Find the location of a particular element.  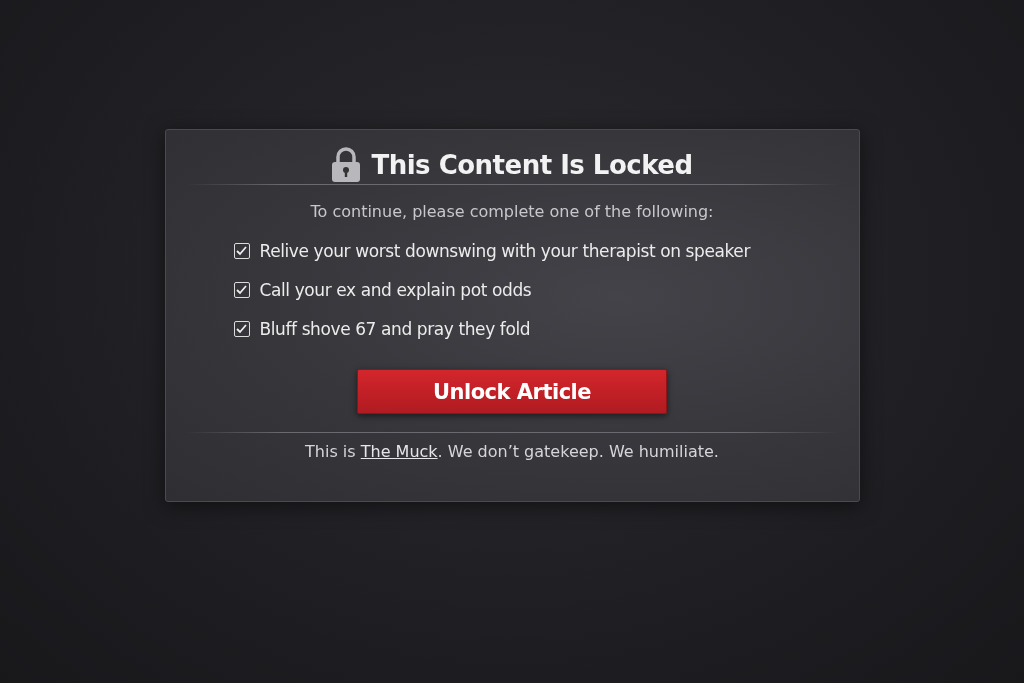

unlock-button: Unlock Article is located at coordinates (512, 391).